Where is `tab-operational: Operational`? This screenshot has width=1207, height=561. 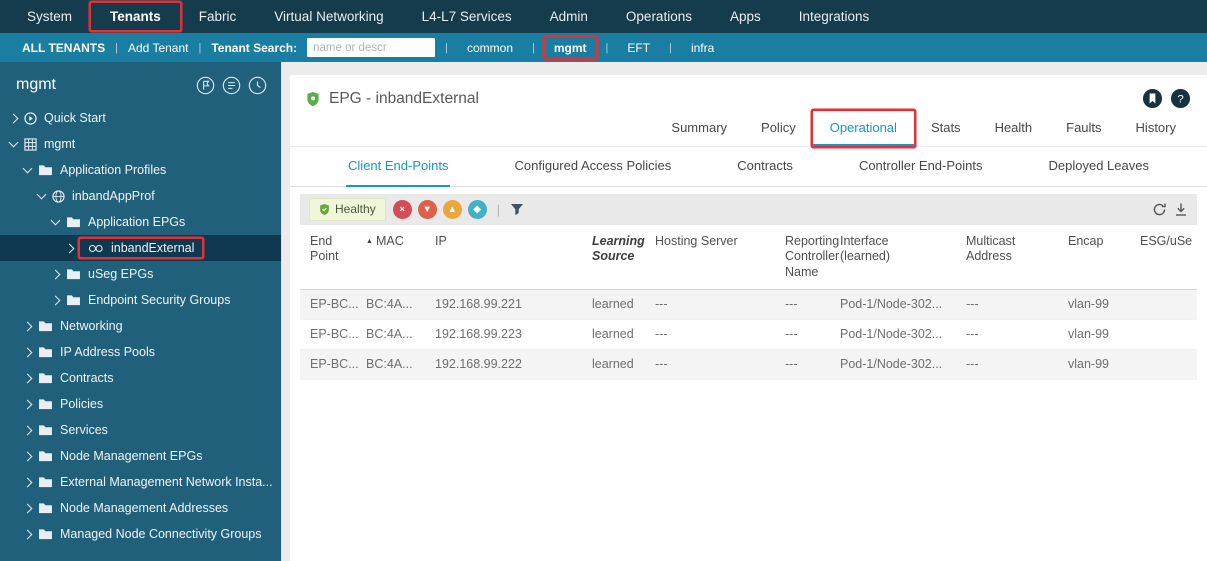
tab-operational: Operational is located at coordinates (863, 128).